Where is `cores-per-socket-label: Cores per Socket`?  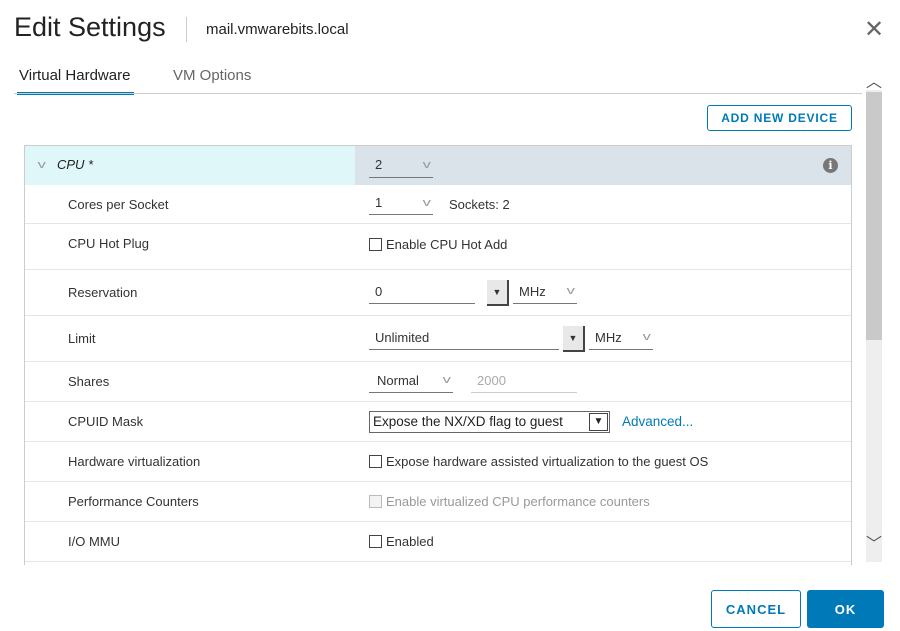
cores-per-socket-label: Cores per Socket is located at coordinates (118, 204).